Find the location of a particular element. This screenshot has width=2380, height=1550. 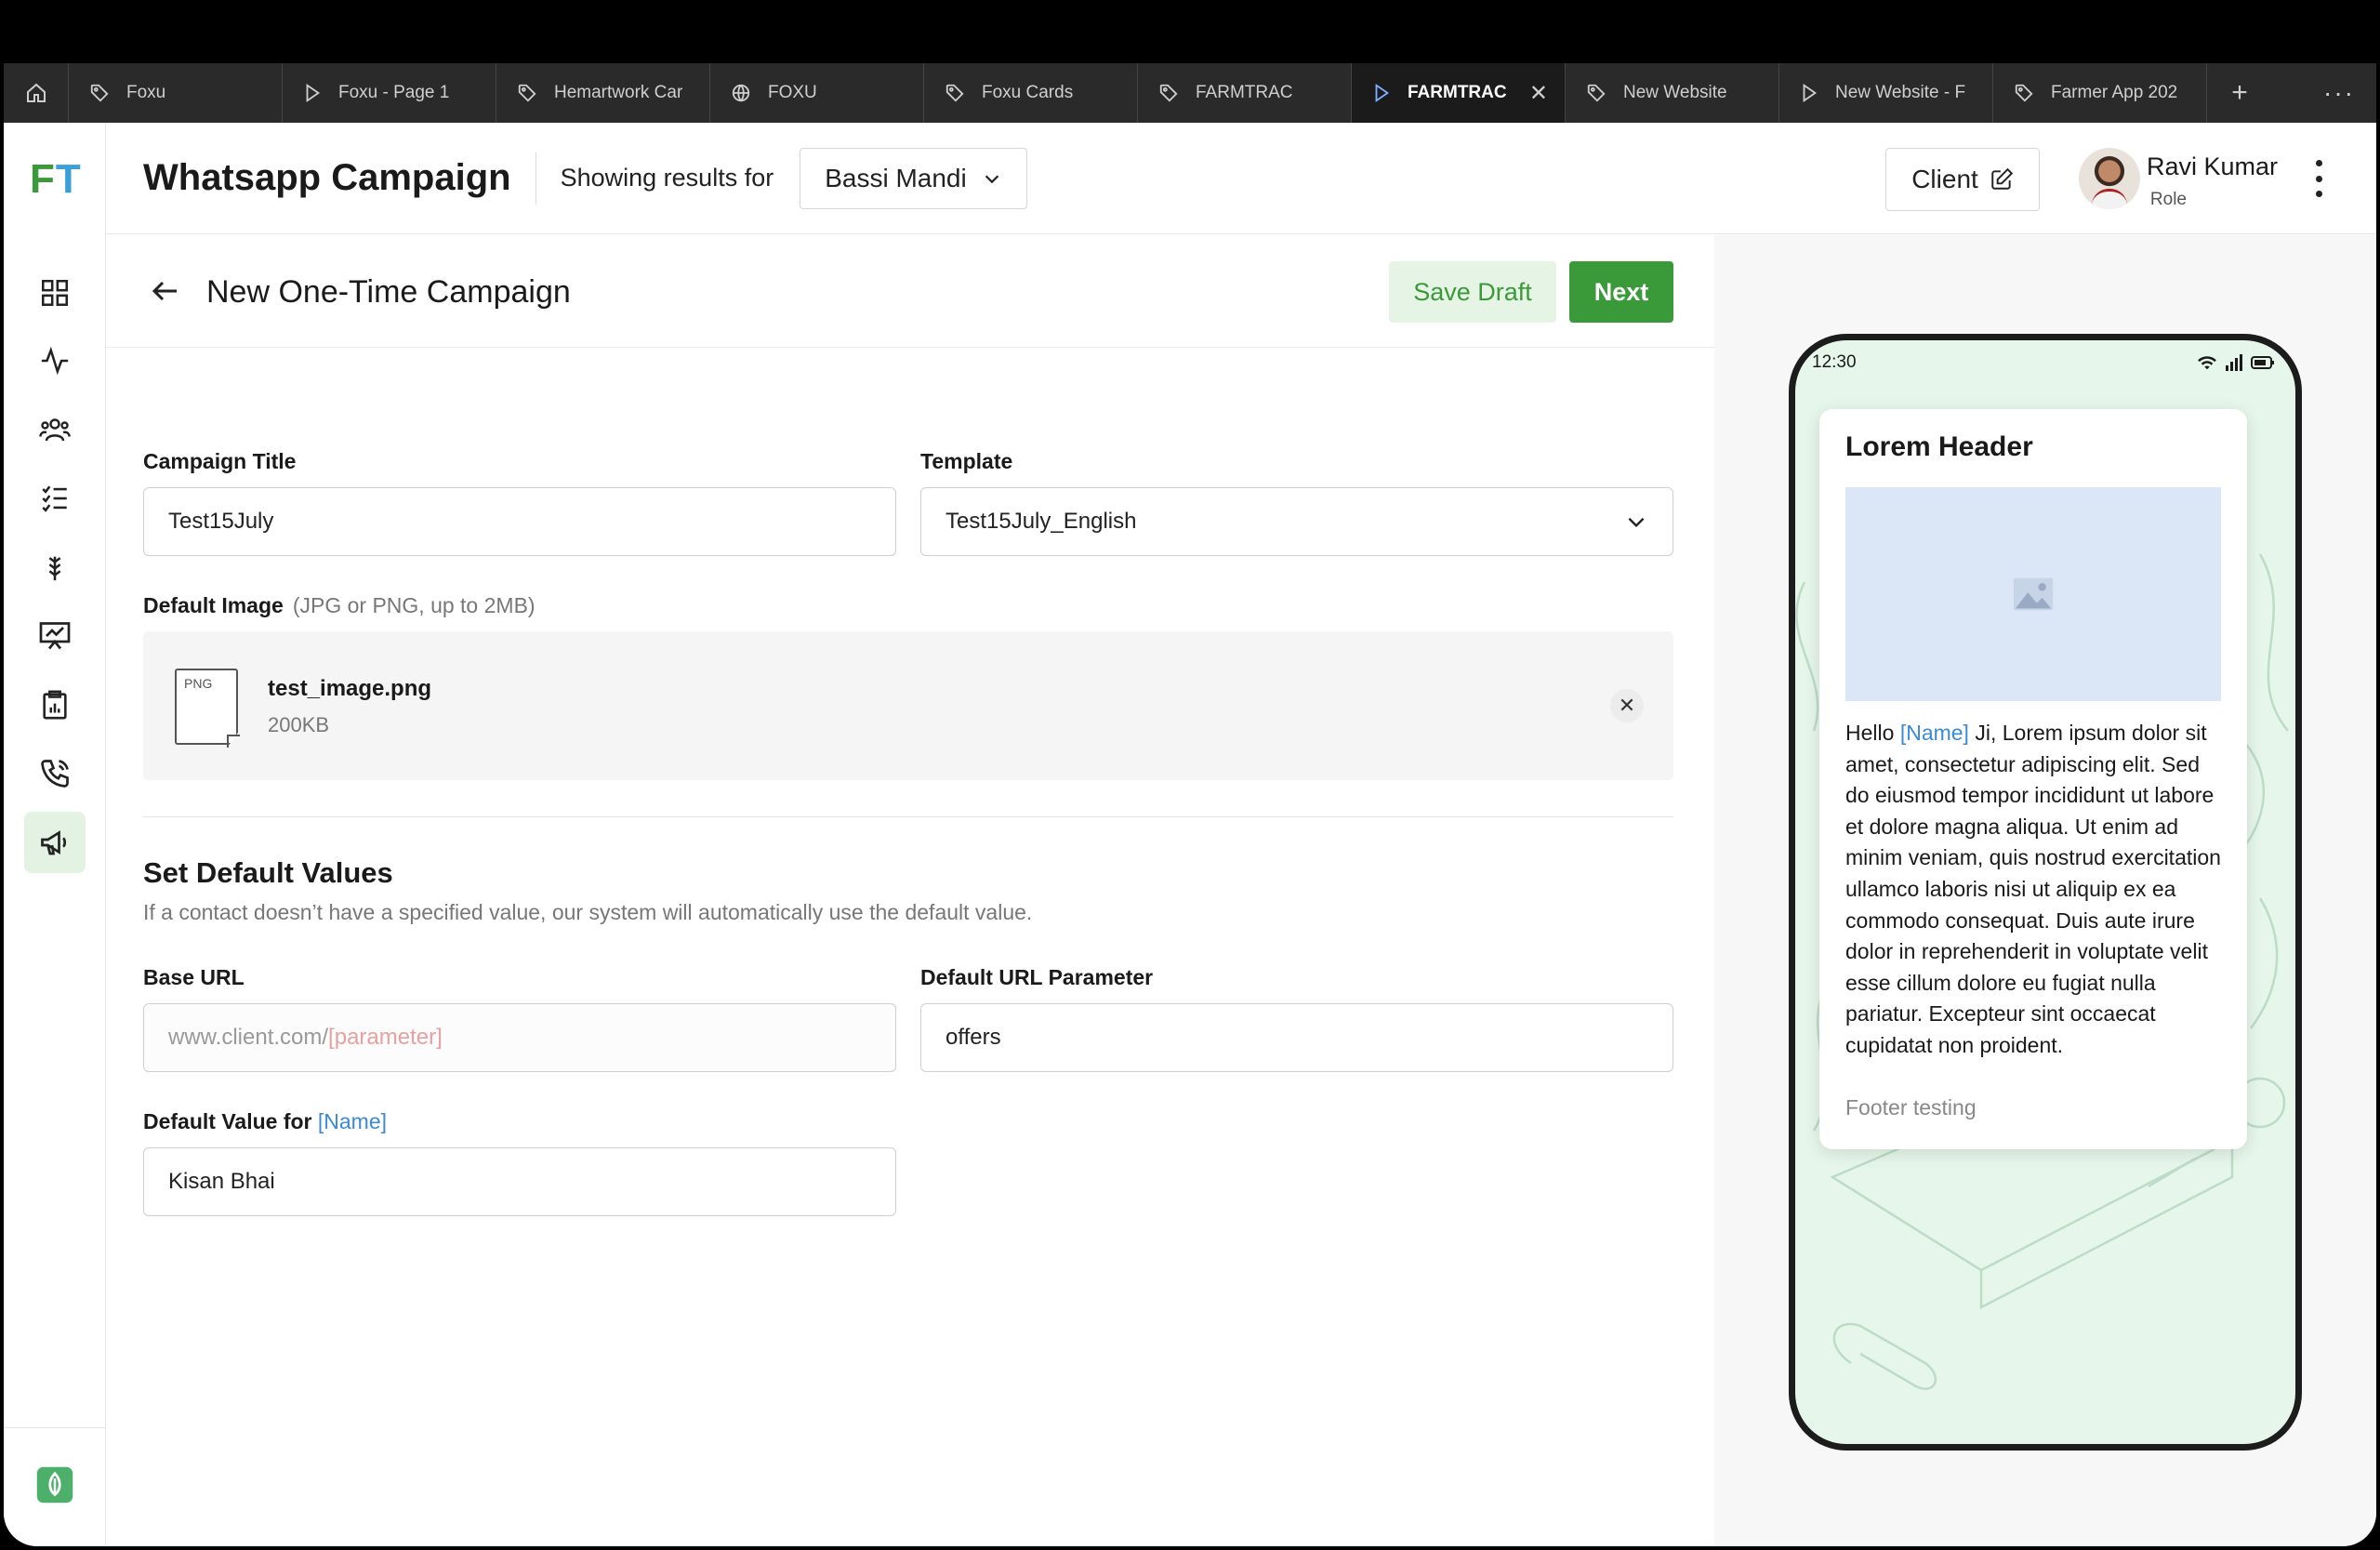

tab-label: Foxu is located at coordinates (146, 92).